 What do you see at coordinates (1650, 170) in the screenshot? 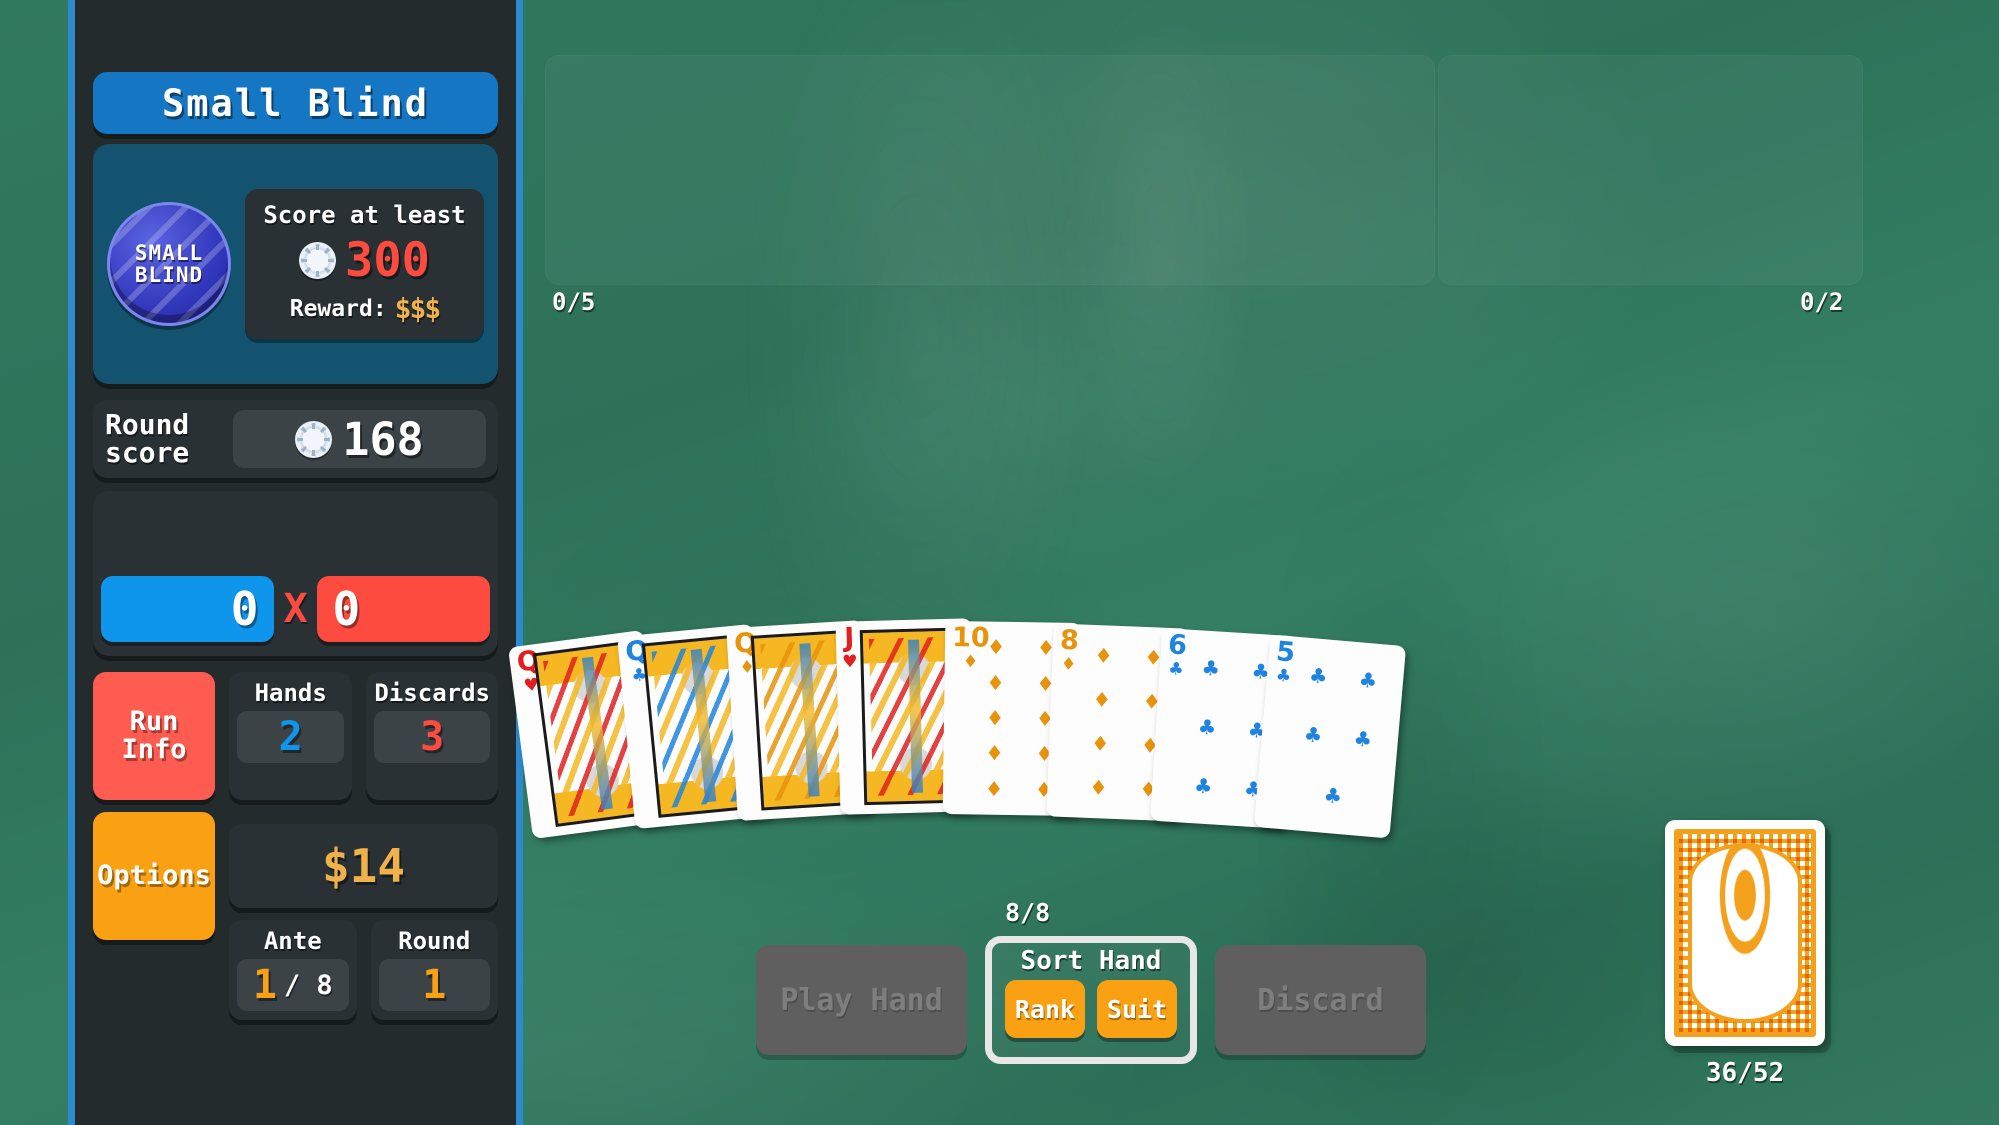
I see `consumable-slot-area` at bounding box center [1650, 170].